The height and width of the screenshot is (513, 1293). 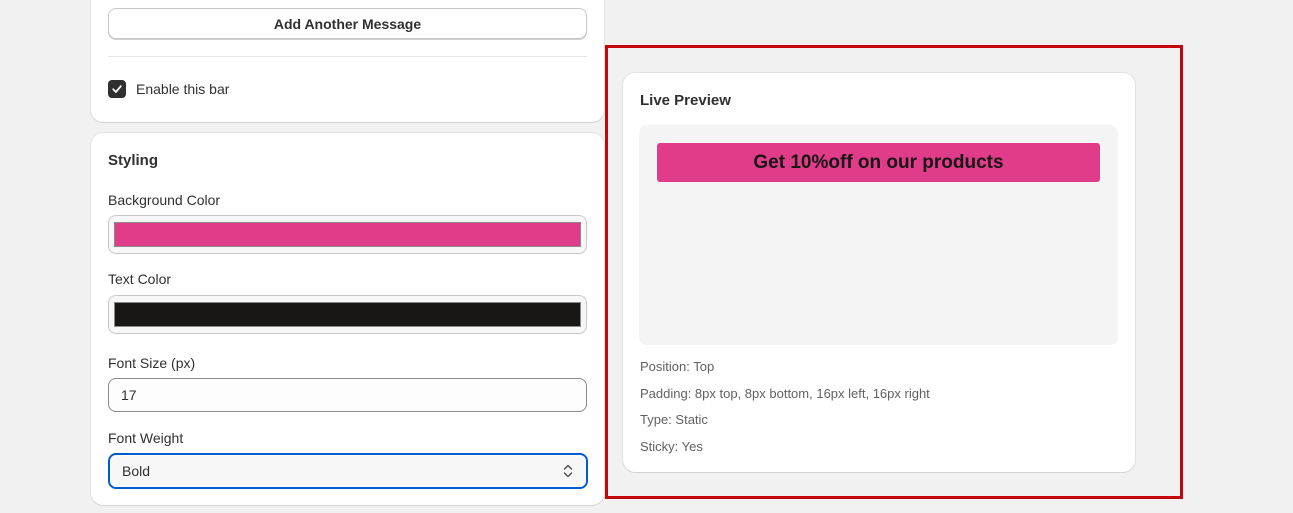 What do you see at coordinates (347, 56) in the screenshot?
I see `divider` at bounding box center [347, 56].